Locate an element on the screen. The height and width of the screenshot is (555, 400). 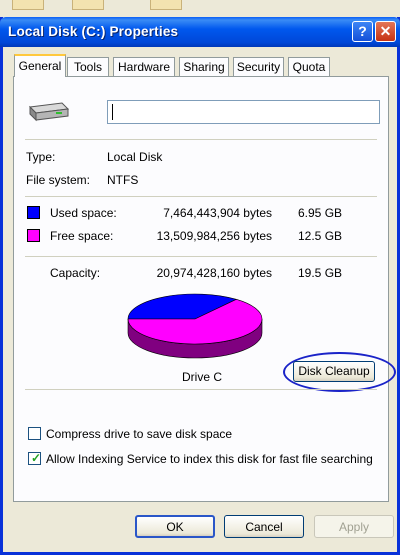
tab-security: Security is located at coordinates (258, 66).